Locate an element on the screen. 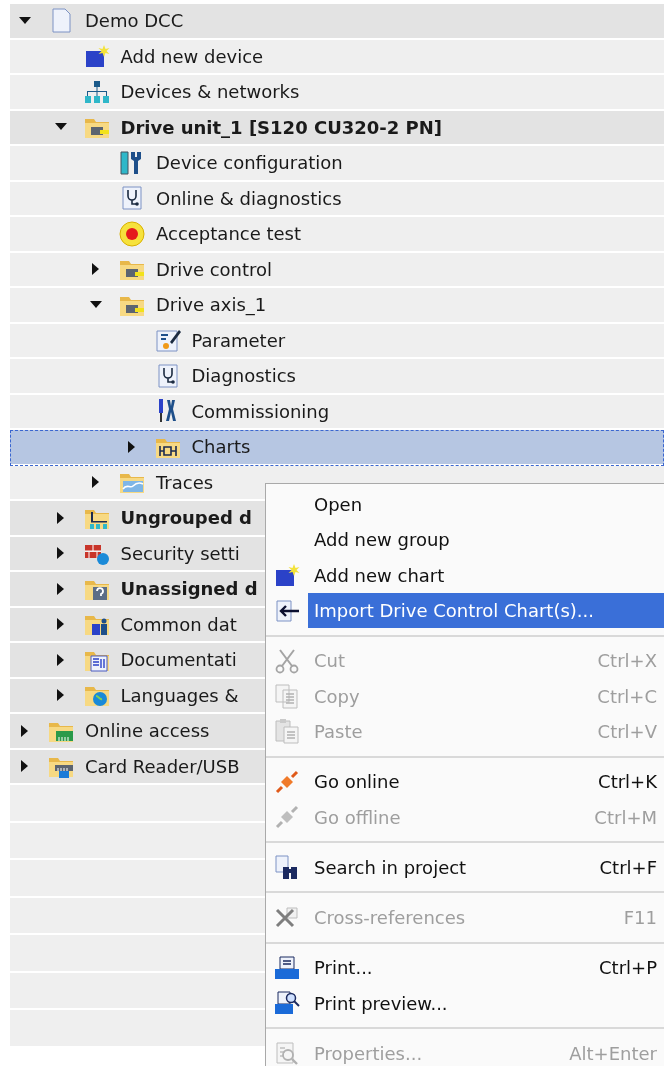 The image size is (664, 1066). tree-item-label: Traces is located at coordinates (185, 482).